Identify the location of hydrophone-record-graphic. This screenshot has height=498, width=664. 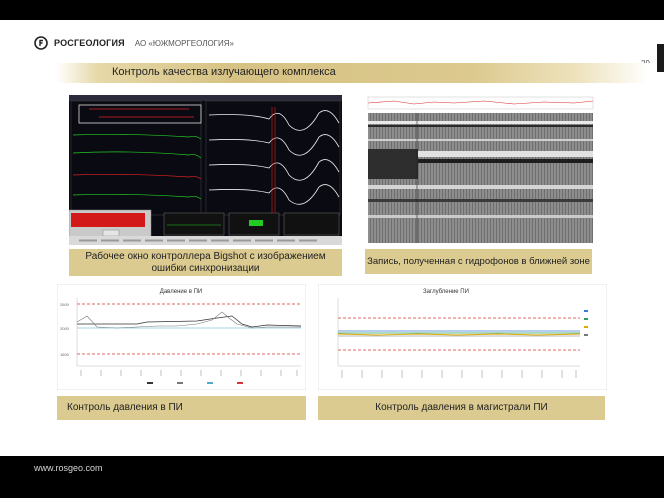
(475, 170).